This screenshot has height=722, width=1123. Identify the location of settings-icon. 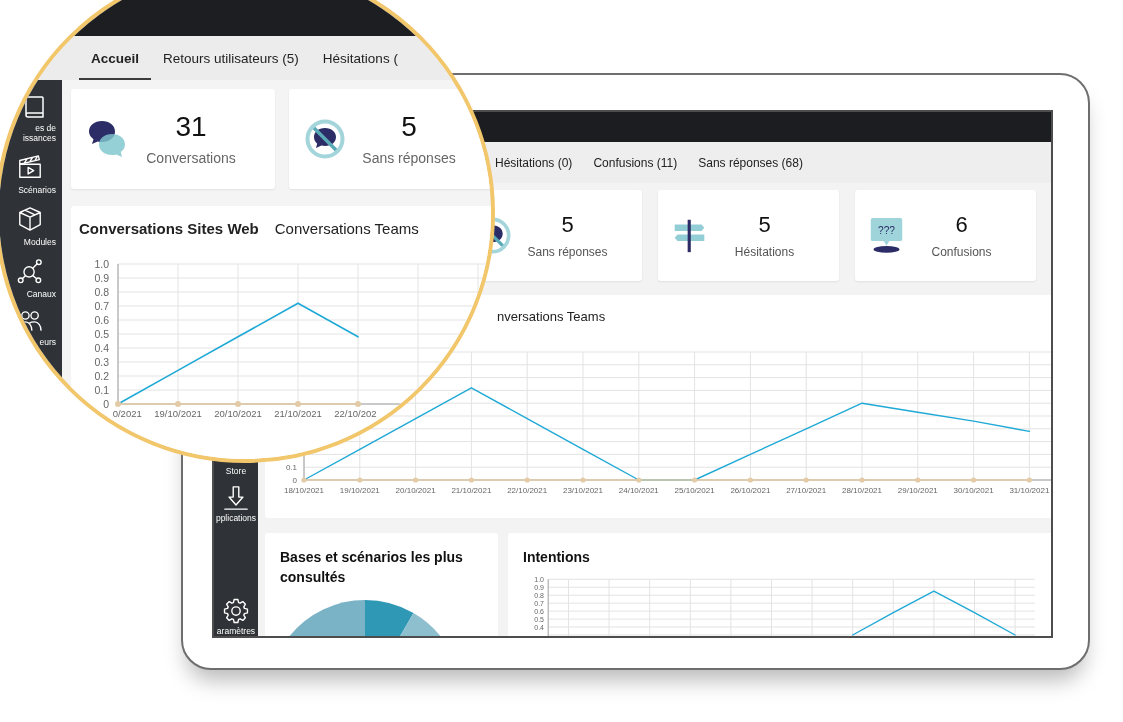
(236, 611).